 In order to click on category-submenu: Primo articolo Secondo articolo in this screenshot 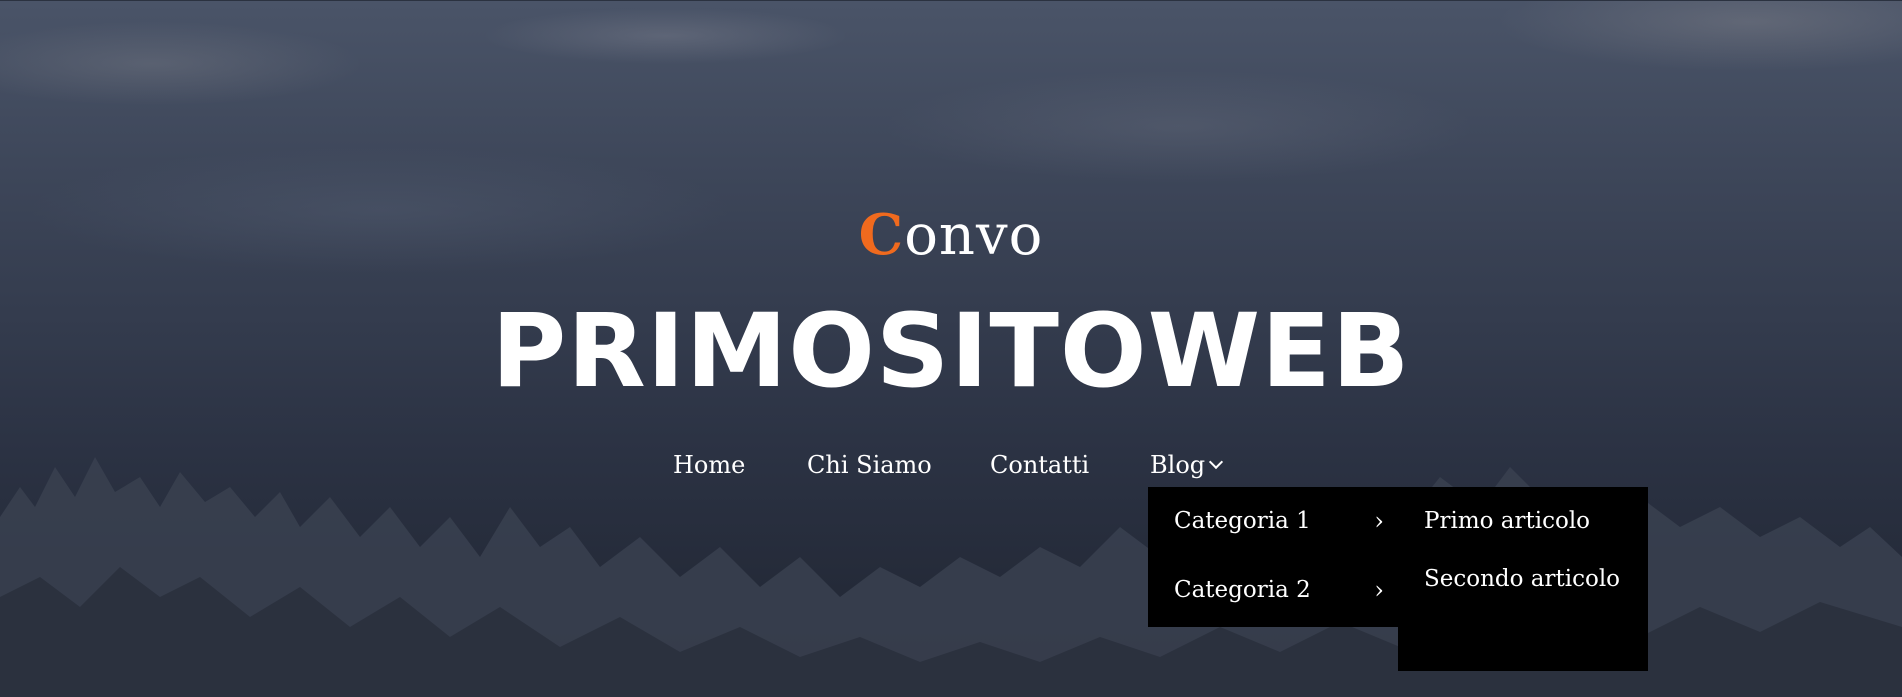, I will do `click(1523, 579)`.